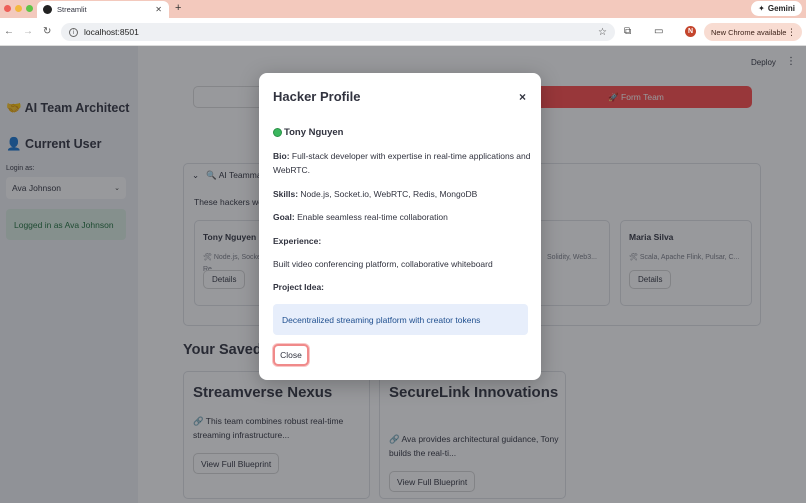  What do you see at coordinates (791, 32) in the screenshot?
I see `chrome-menu-icon: ⋮` at bounding box center [791, 32].